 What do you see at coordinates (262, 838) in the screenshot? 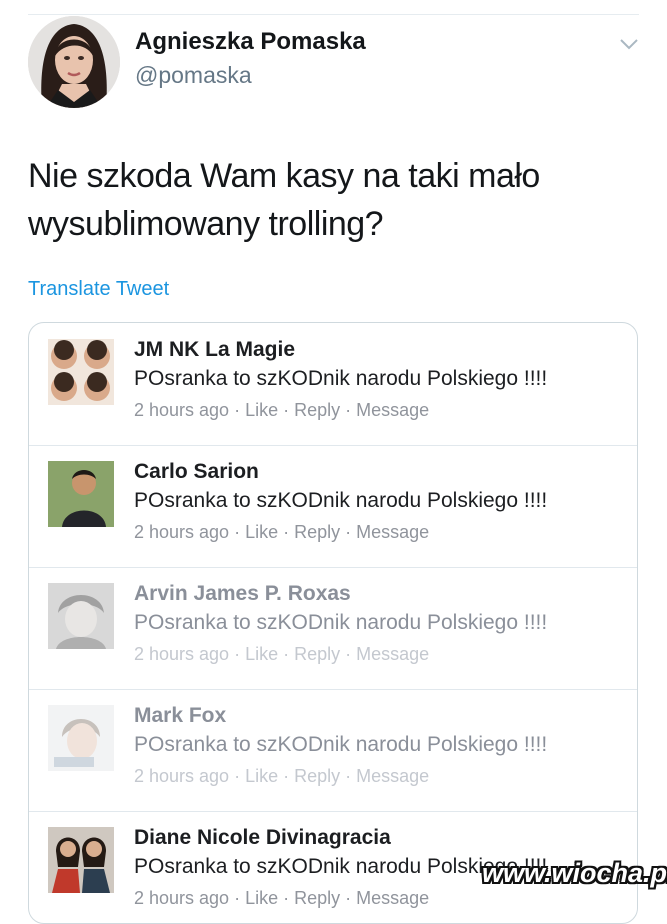
I see `commenter-name: Diane Nicole Divinagracia` at bounding box center [262, 838].